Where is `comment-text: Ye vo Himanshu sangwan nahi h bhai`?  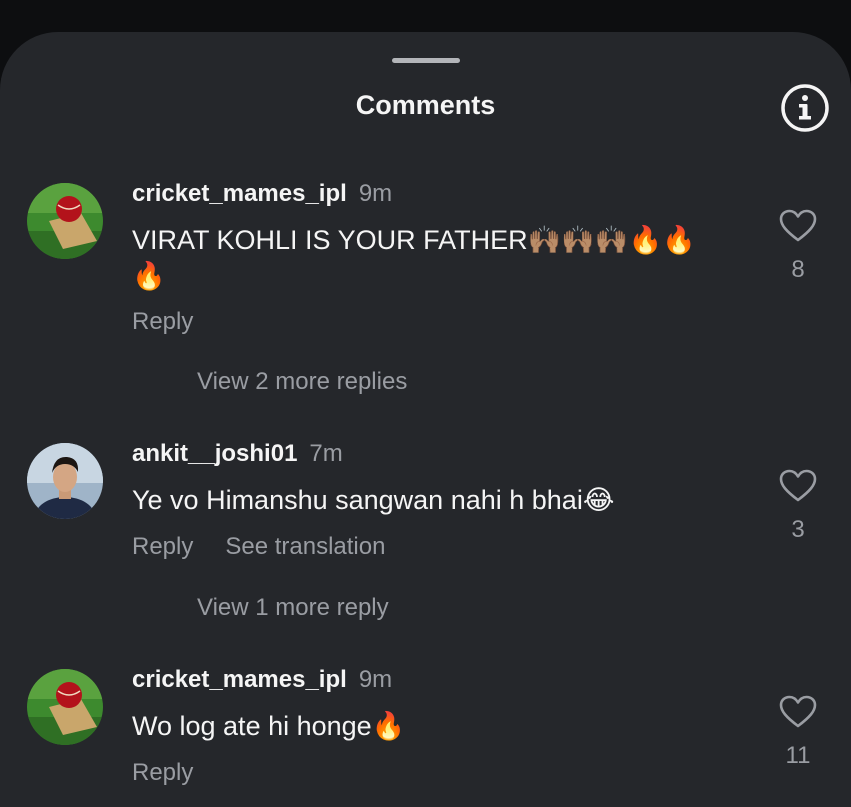 comment-text: Ye vo Himanshu sangwan nahi h bhai is located at coordinates (357, 500).